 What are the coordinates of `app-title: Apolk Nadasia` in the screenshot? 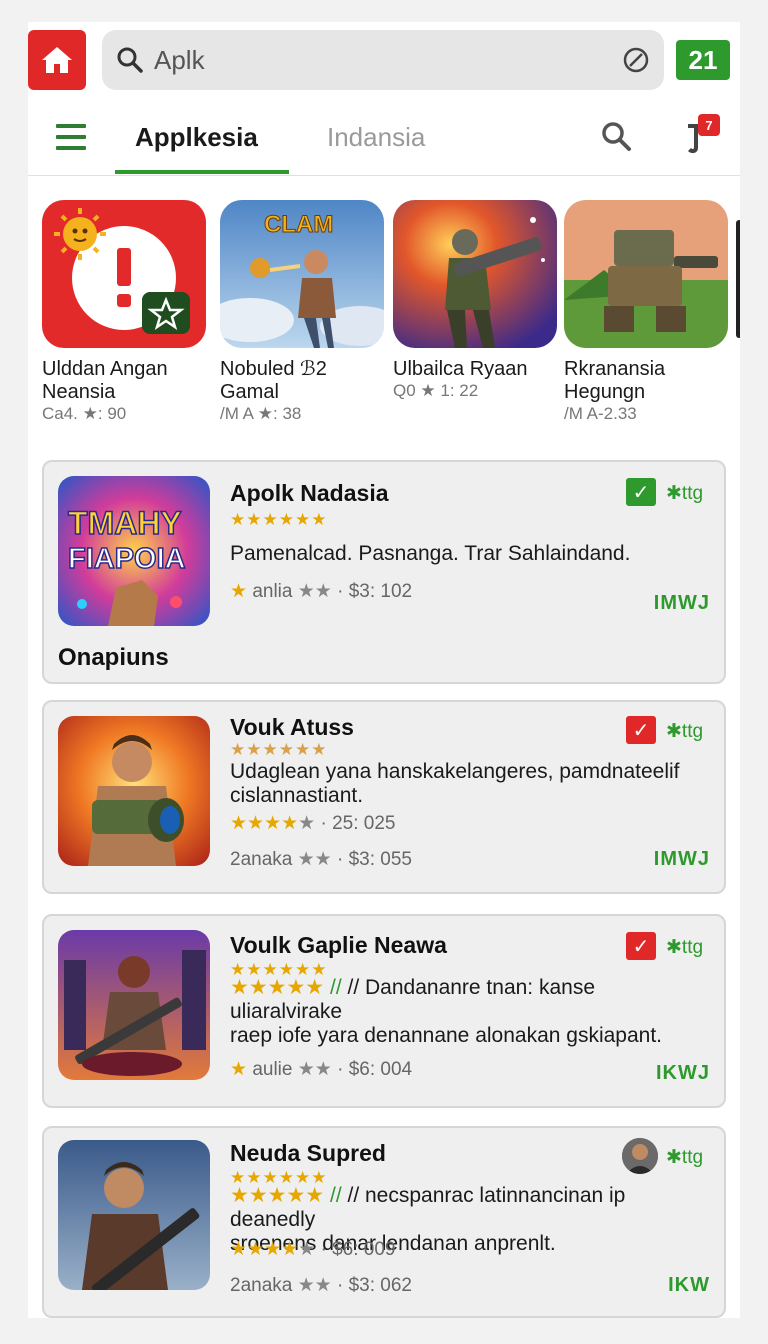 It's located at (309, 493).